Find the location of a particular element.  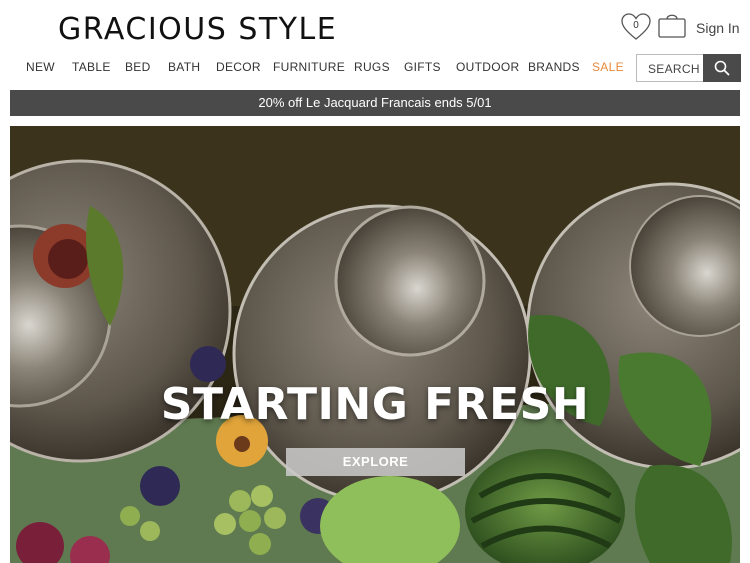

nav-item-decor: DECOR is located at coordinates (238, 67).